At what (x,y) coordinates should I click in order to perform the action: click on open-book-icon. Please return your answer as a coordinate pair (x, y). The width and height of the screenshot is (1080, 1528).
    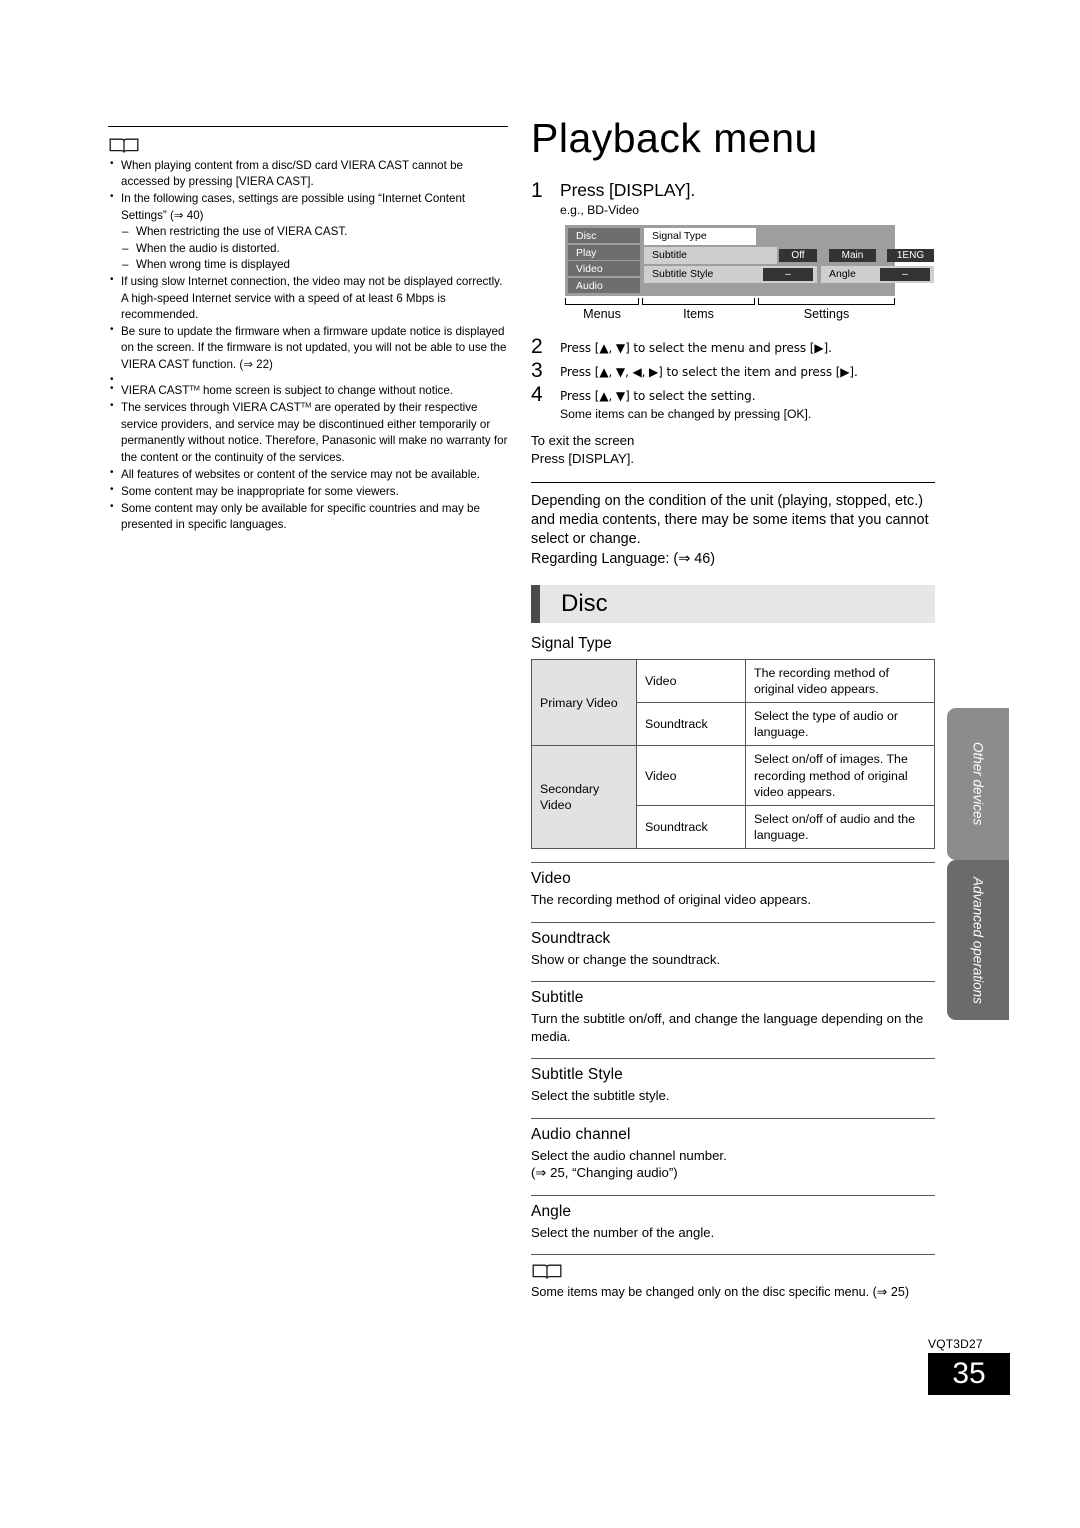
    Looking at the image, I should click on (547, 1272).